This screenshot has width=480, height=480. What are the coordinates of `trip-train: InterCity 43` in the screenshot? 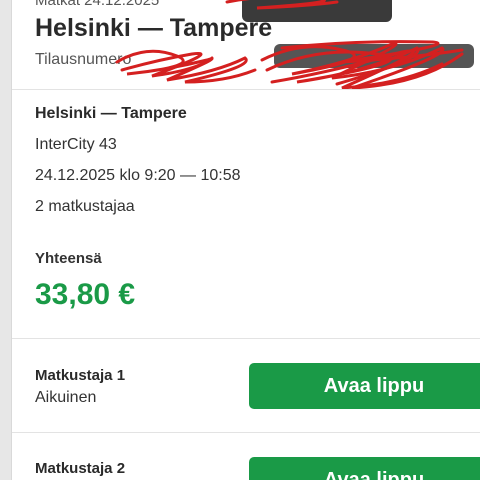 It's located at (76, 144).